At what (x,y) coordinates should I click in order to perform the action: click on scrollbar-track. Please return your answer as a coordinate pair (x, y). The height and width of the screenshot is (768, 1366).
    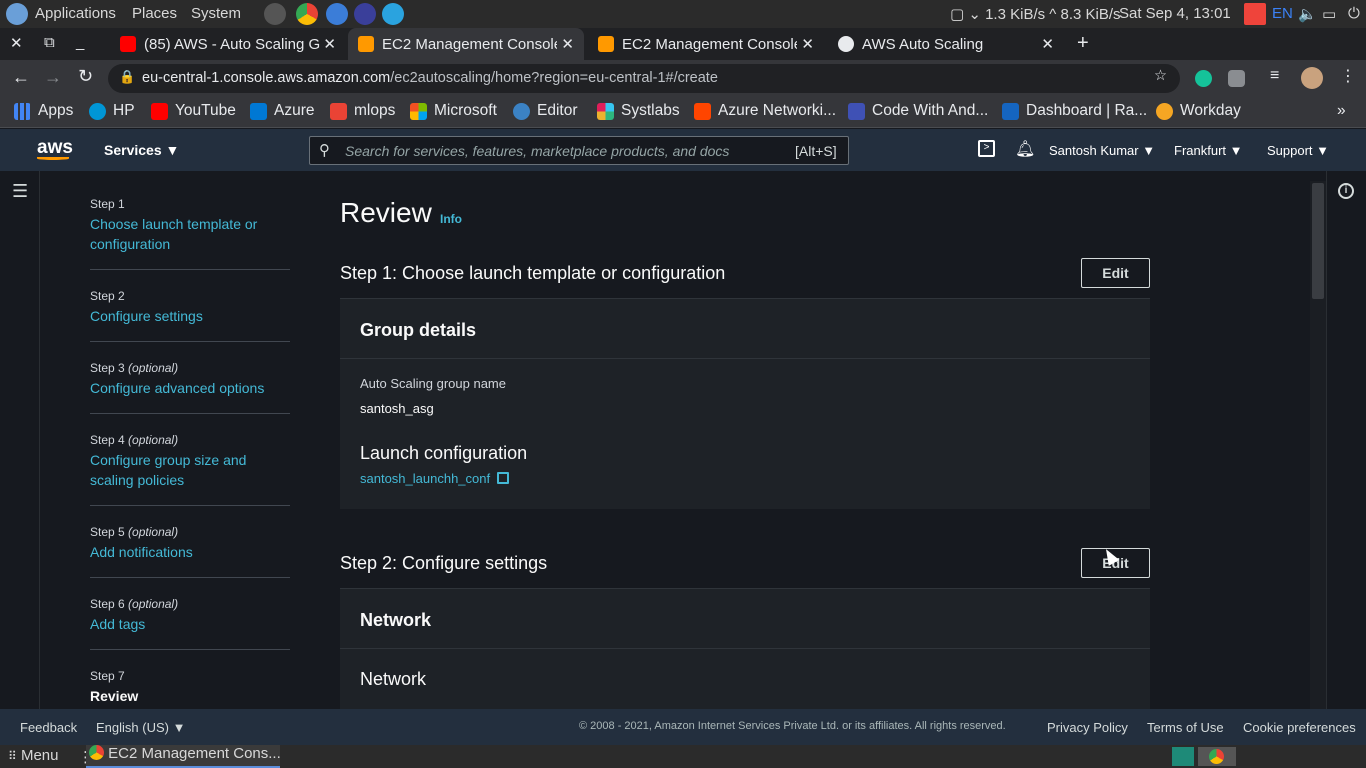
    Looking at the image, I should click on (1318, 445).